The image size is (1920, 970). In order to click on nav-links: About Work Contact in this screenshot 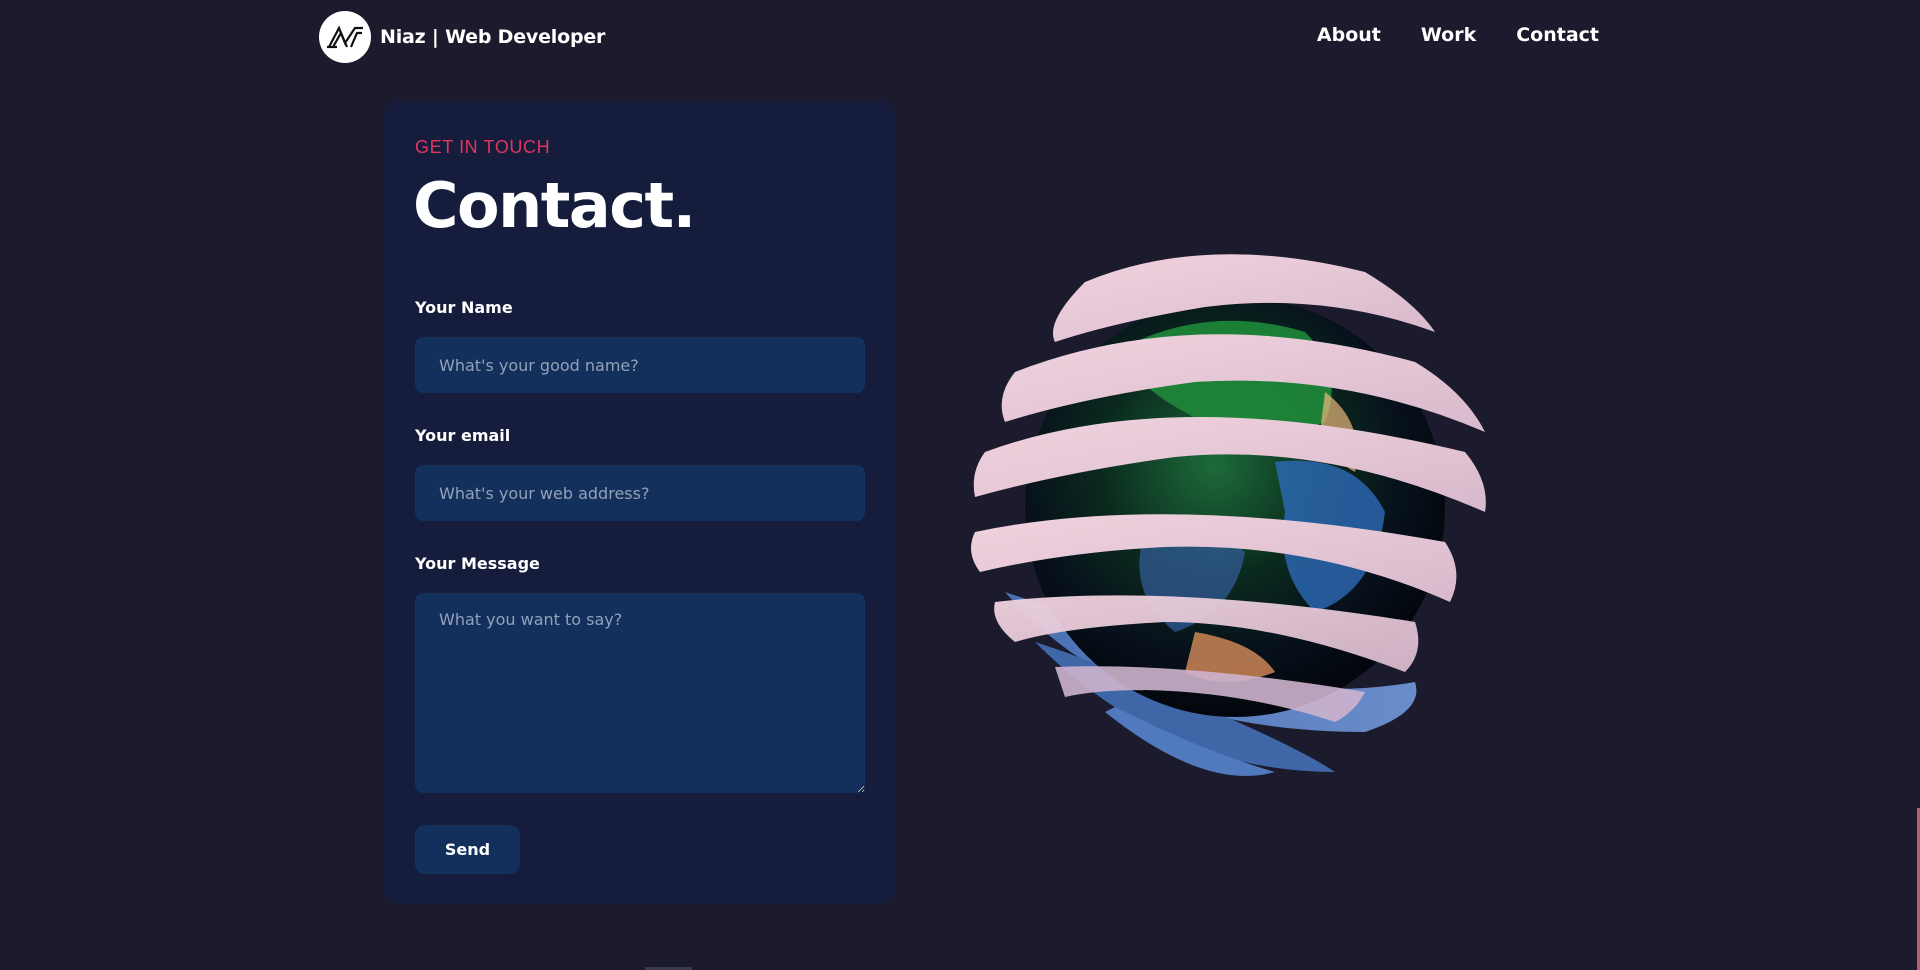, I will do `click(1458, 35)`.